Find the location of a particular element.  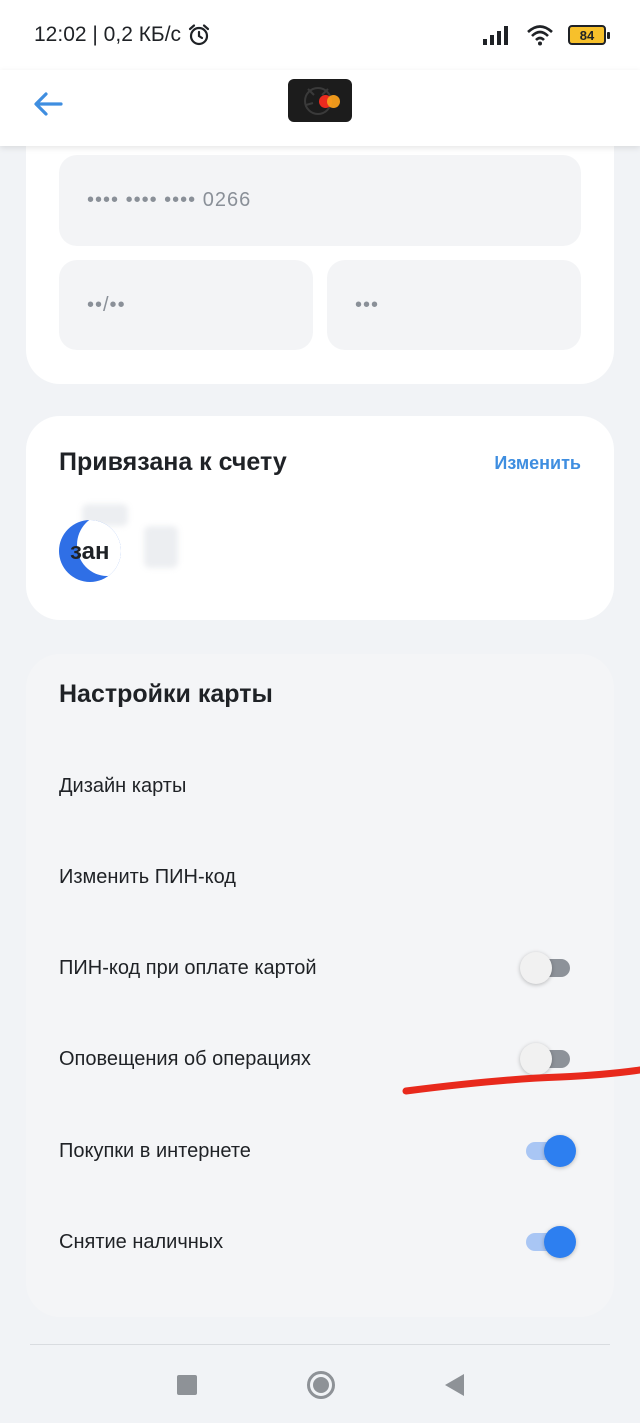

app-header is located at coordinates (320, 108).